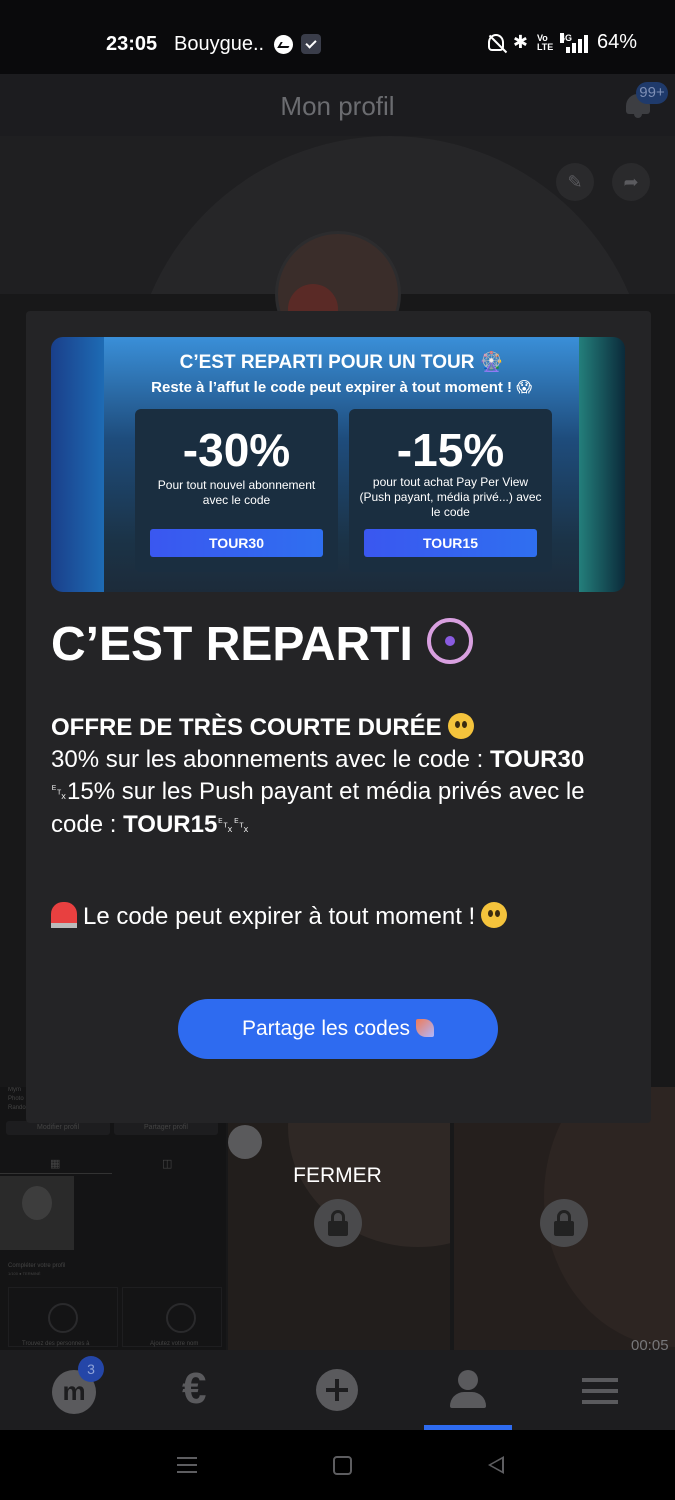  Describe the element at coordinates (63, 1318) in the screenshot. I see `mini-people-icon` at that location.